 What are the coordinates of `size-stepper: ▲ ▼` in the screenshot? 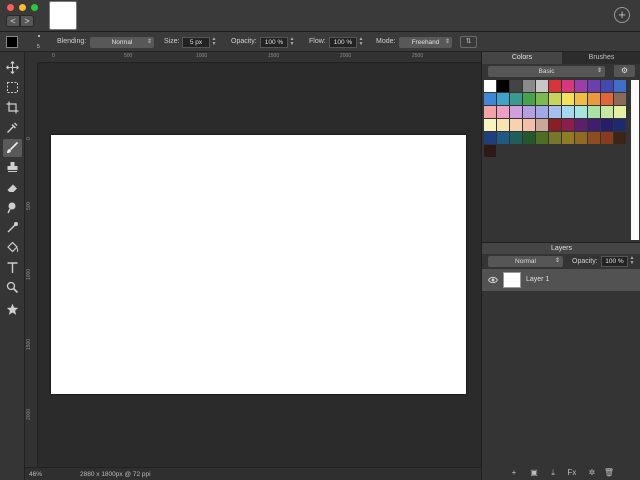 It's located at (214, 42).